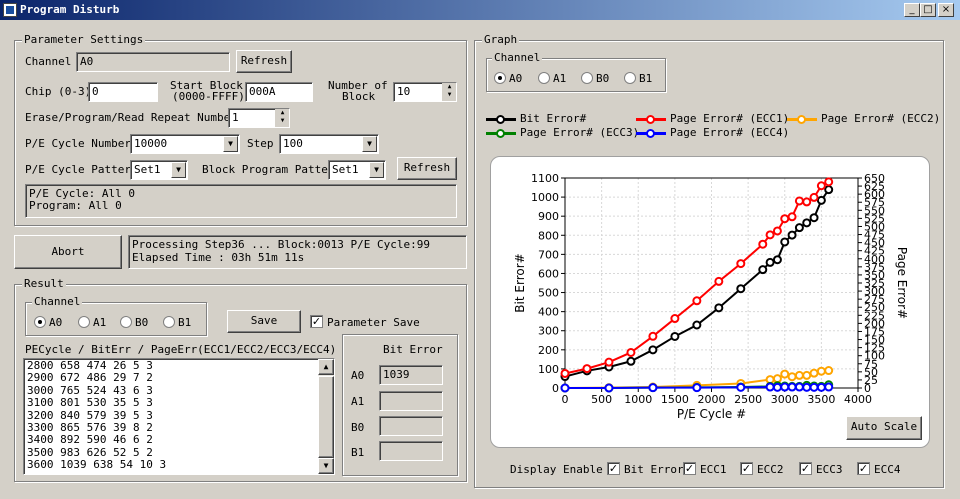 The width and height of the screenshot is (960, 499). Describe the element at coordinates (548, 216) in the screenshot. I see `y-tick-label: 900` at that location.